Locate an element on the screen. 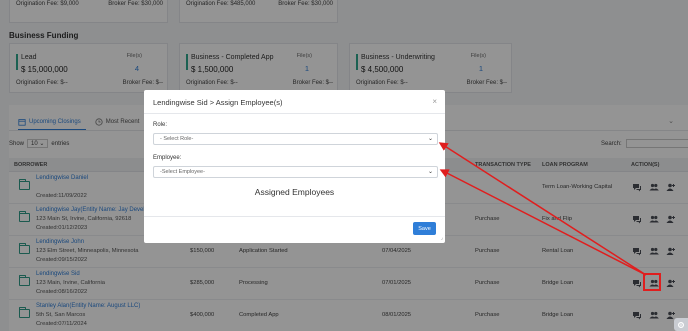 The width and height of the screenshot is (688, 331). employee-select-value: -Select Employee- is located at coordinates (182, 172).